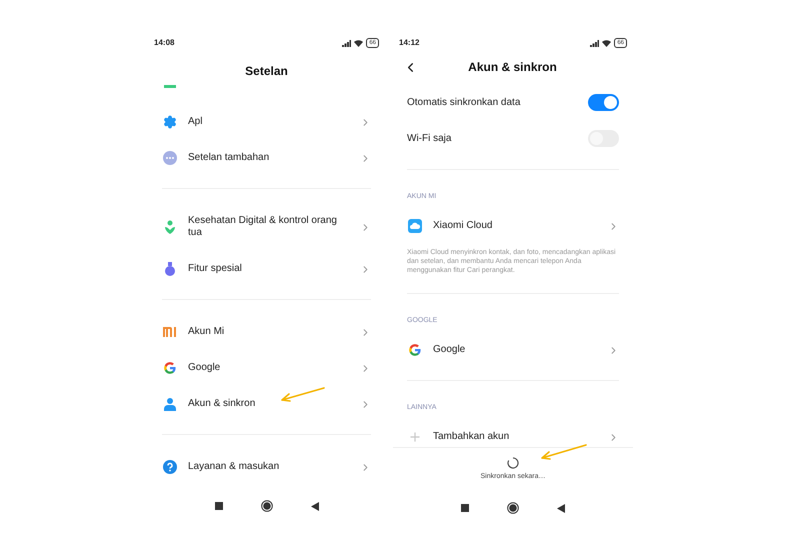 The width and height of the screenshot is (800, 546). I want to click on battery-row-icon, so click(170, 86).